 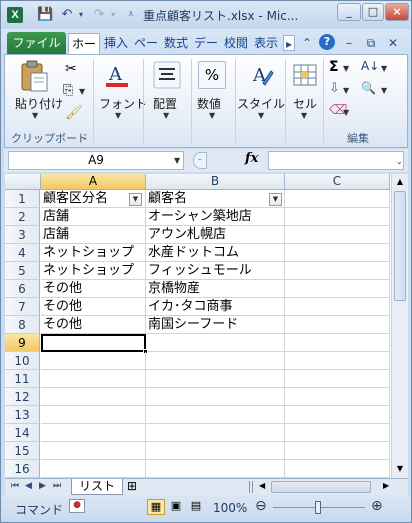 I want to click on row-header: 1, so click(x=22, y=199).